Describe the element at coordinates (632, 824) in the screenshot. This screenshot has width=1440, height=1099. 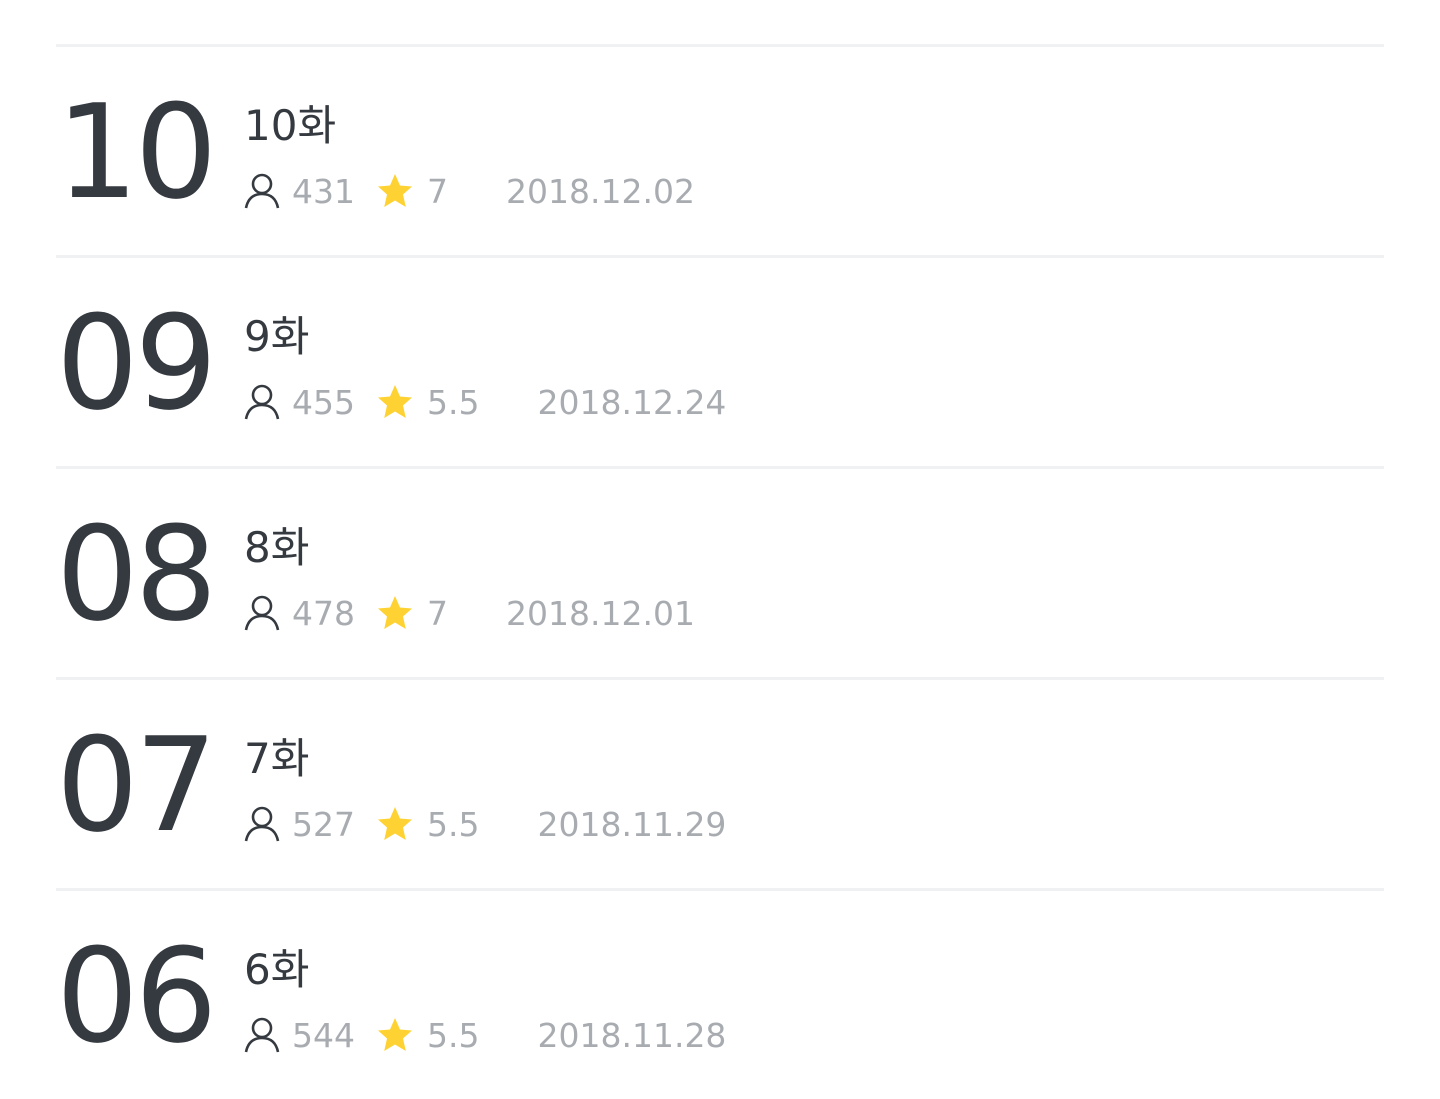
I see `publish-date: 2018.11.29` at that location.